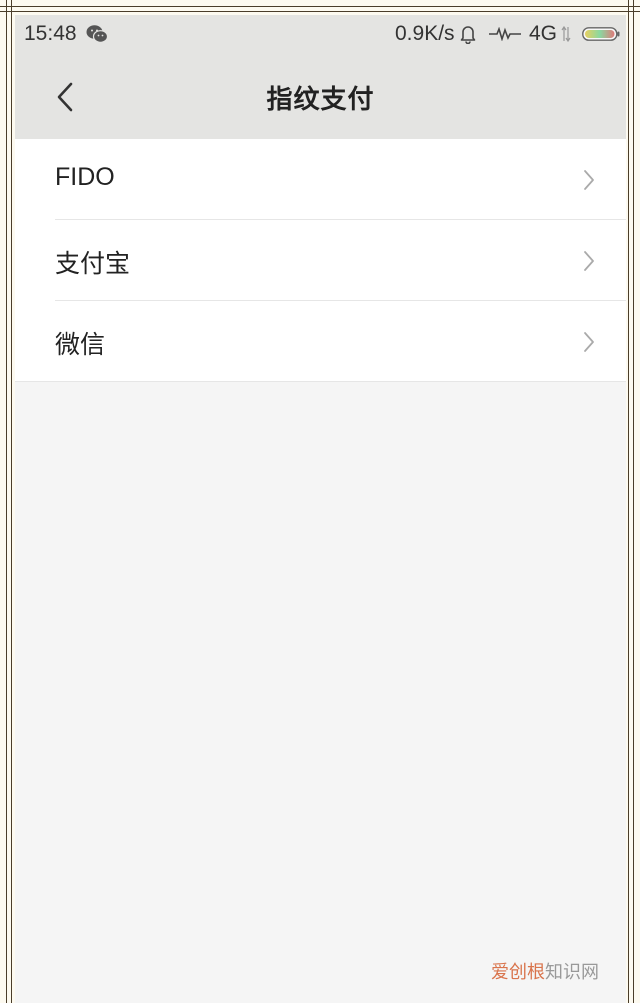 The image size is (640, 1003). I want to click on watermark: 爱创根知识网, so click(545, 971).